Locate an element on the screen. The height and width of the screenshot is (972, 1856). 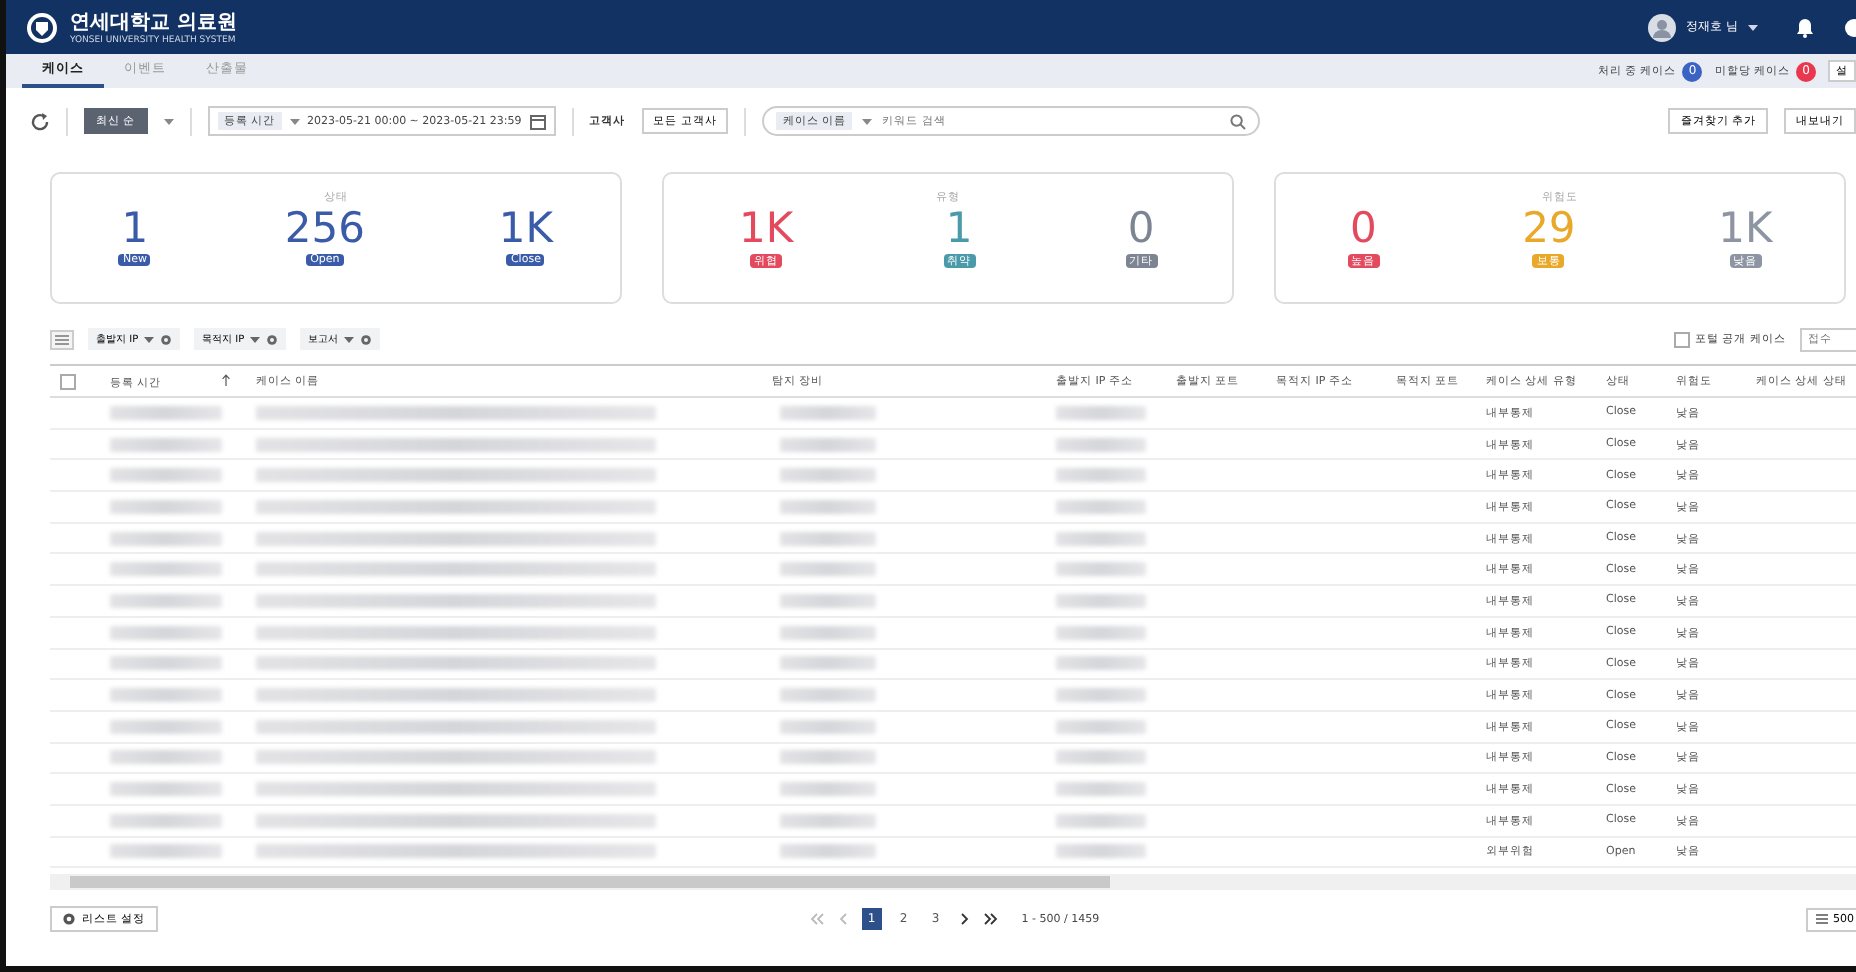
stat-value: 1 is located at coordinates (135, 228).